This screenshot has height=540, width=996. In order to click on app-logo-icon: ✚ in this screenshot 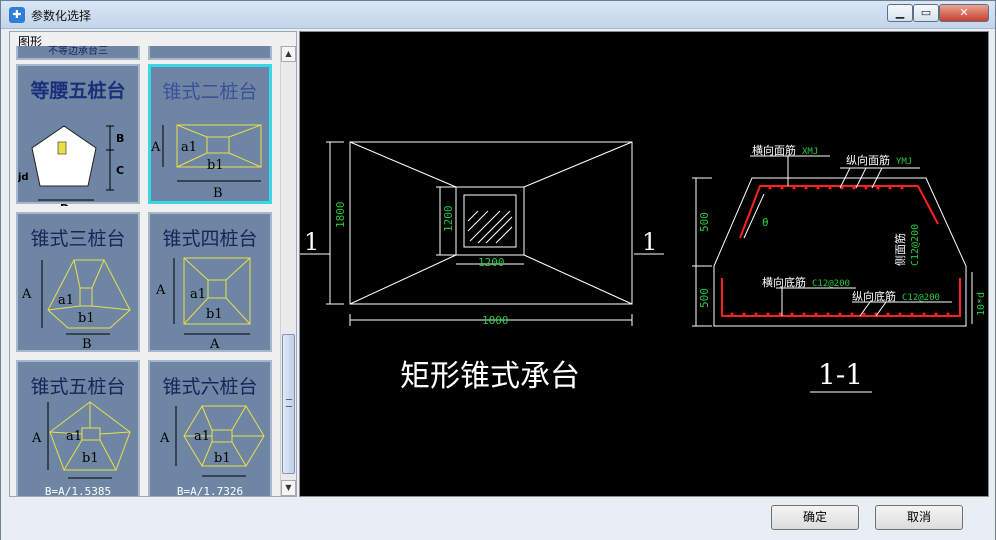, I will do `click(17, 15)`.